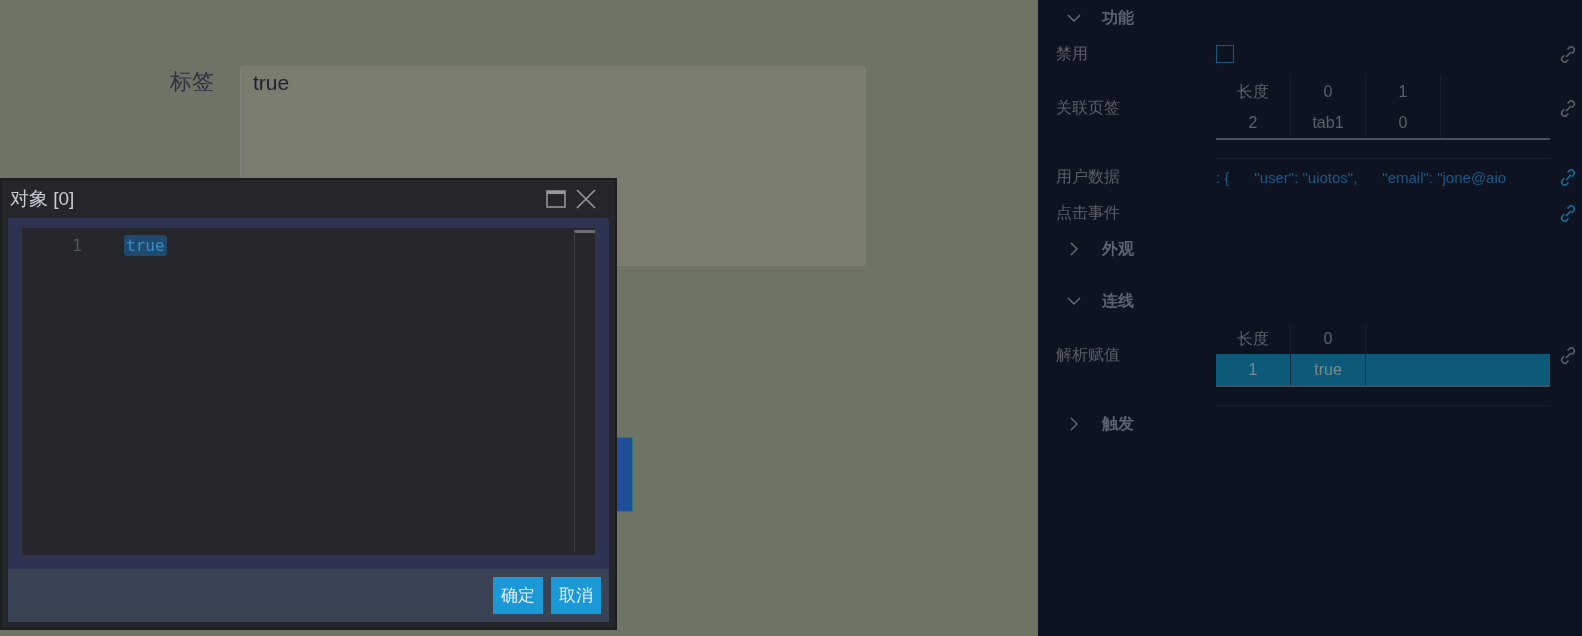 This screenshot has width=1582, height=636. Describe the element at coordinates (1118, 301) in the screenshot. I see `section-title: 连线` at that location.